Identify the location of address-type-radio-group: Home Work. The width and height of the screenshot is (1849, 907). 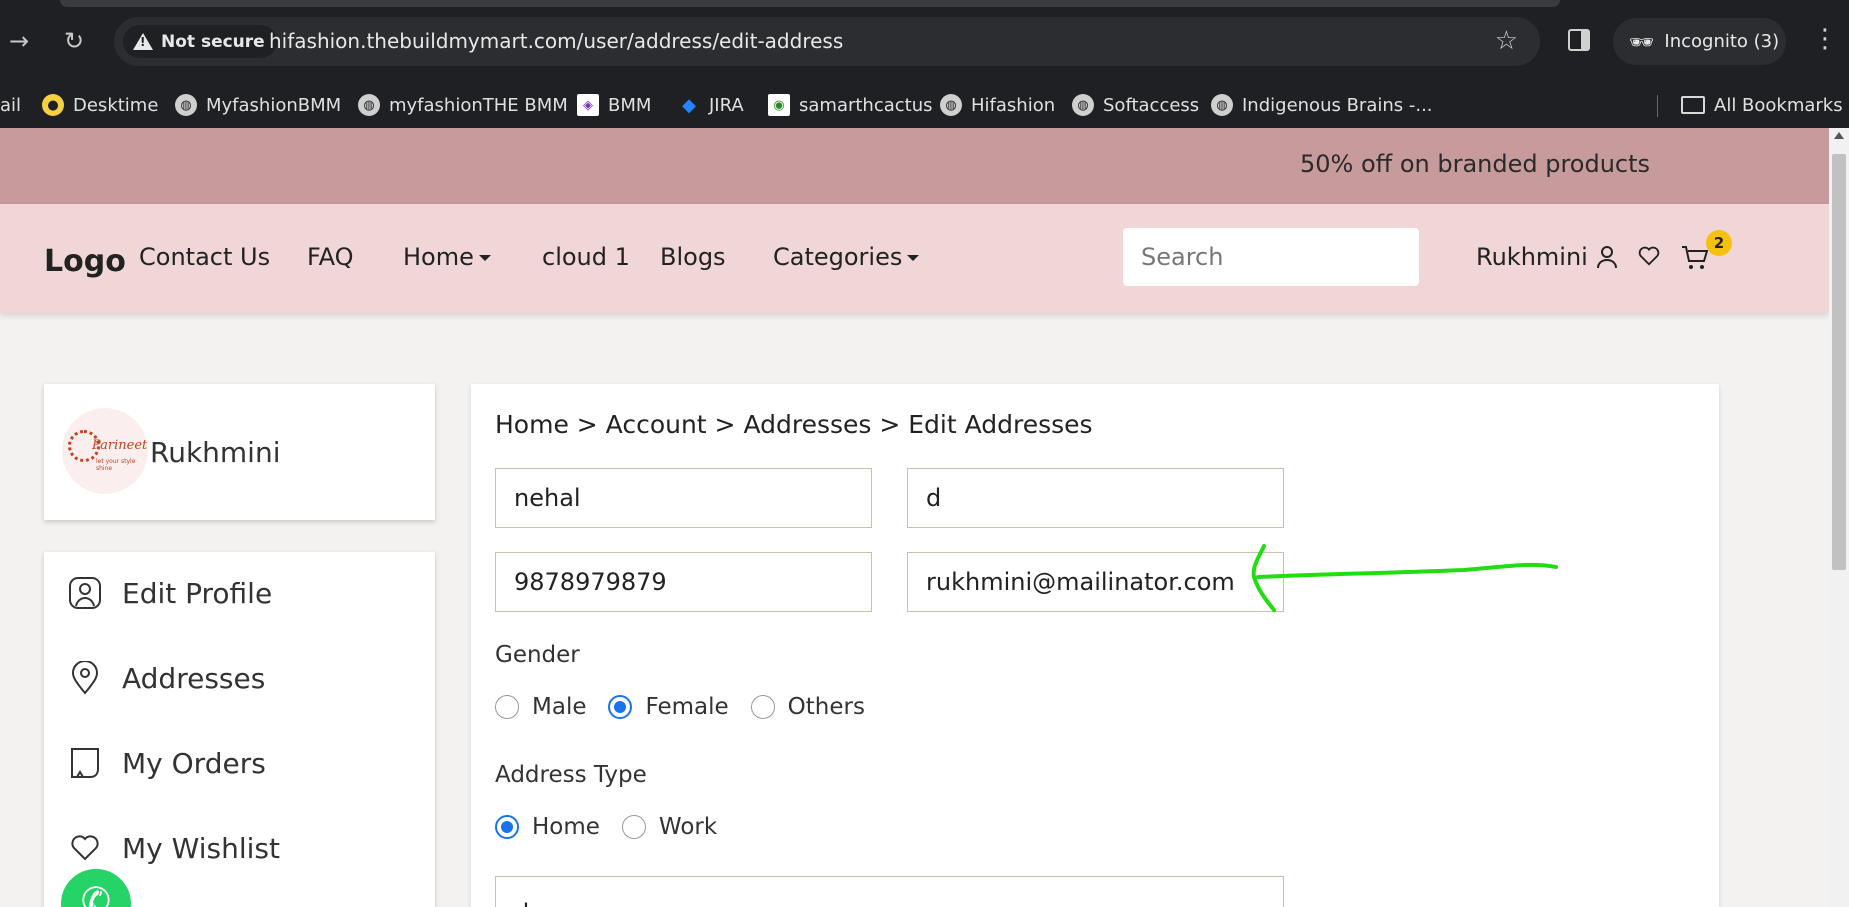
(617, 827).